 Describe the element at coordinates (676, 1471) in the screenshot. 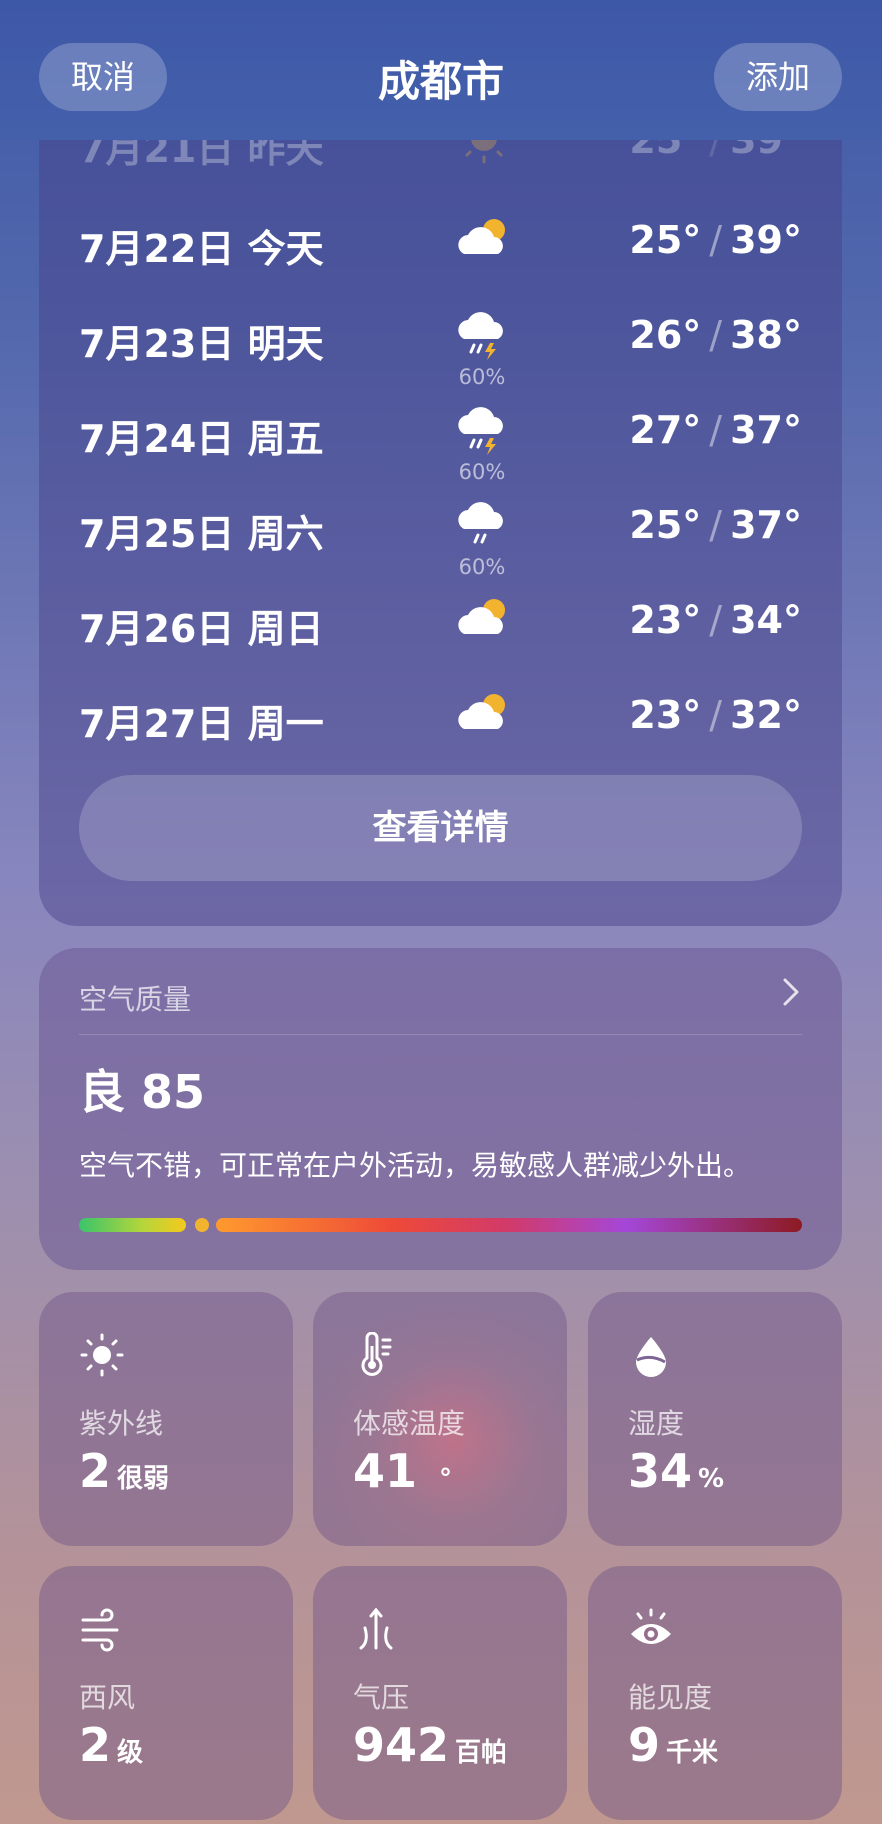

I see `tile-value: 34%` at that location.